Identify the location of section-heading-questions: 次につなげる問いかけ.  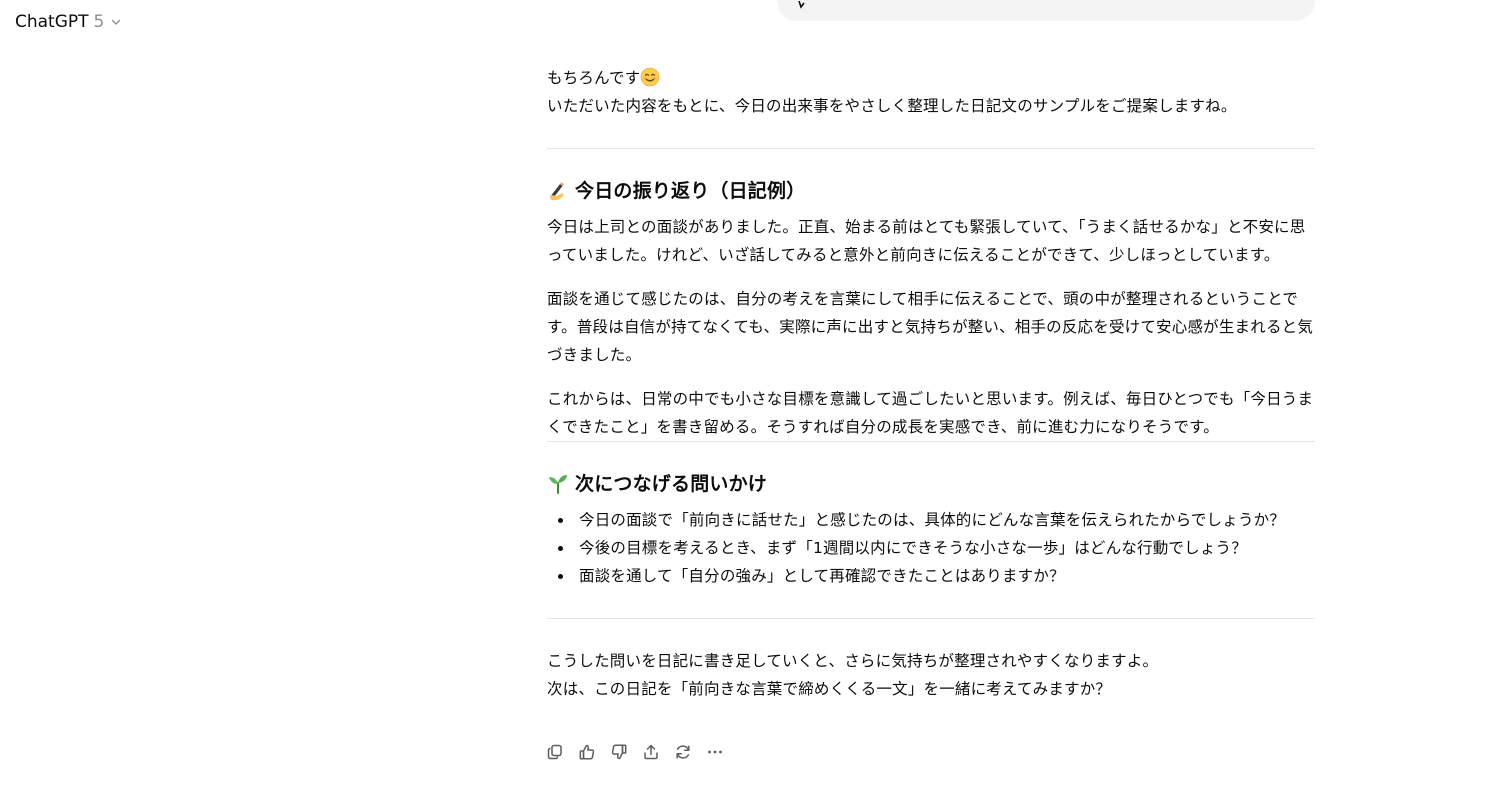
(931, 484).